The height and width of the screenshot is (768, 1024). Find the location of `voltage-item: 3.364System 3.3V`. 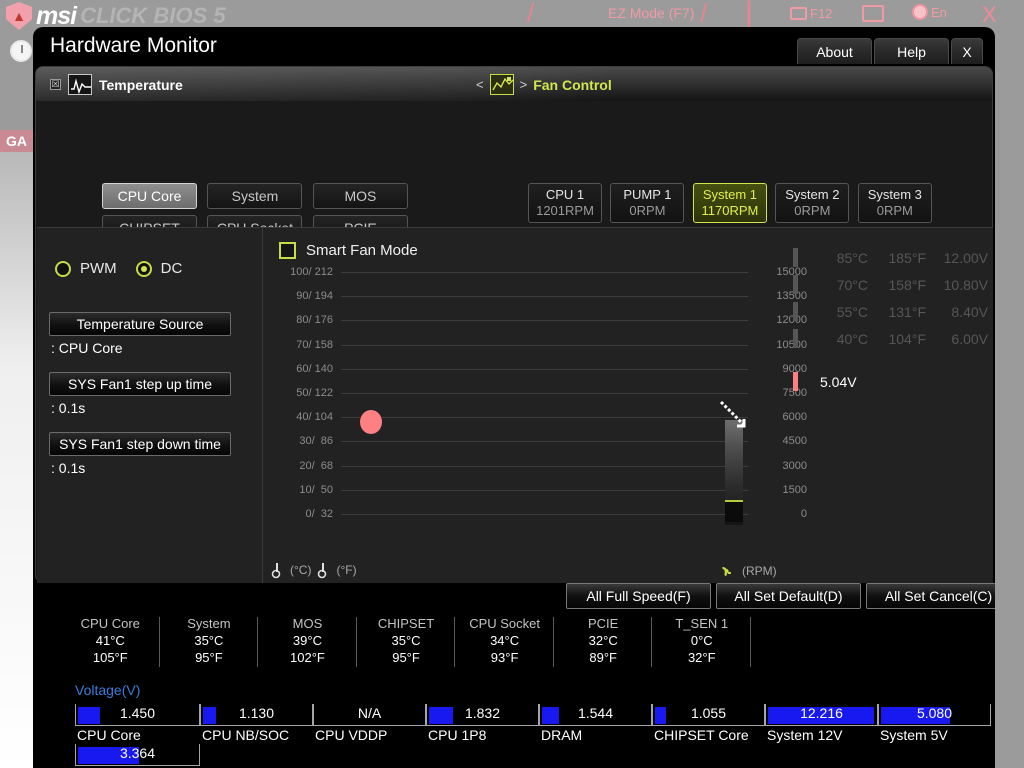

voltage-item: 3.364System 3.3V is located at coordinates (137, 756).